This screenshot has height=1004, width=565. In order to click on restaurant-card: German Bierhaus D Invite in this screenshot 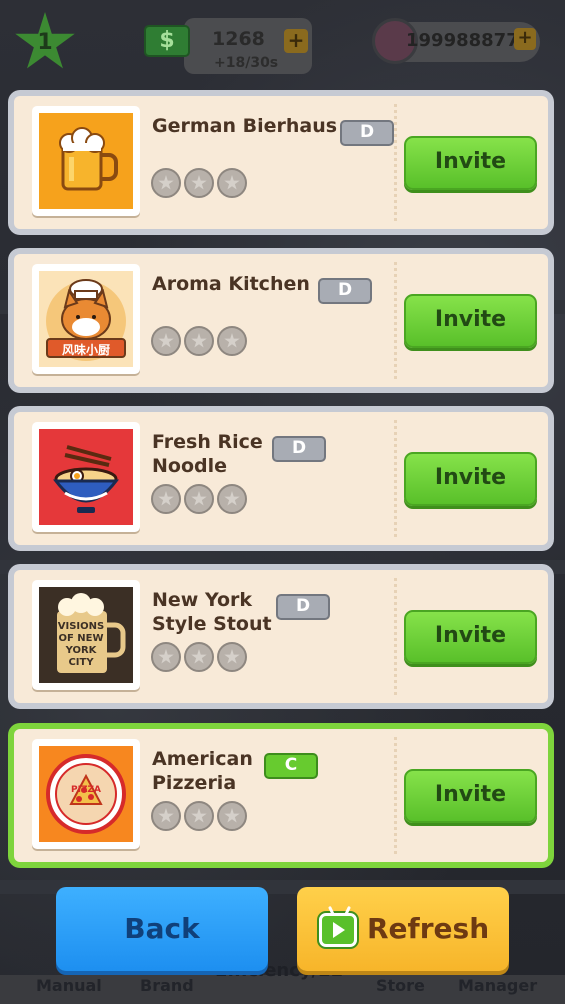, I will do `click(281, 162)`.